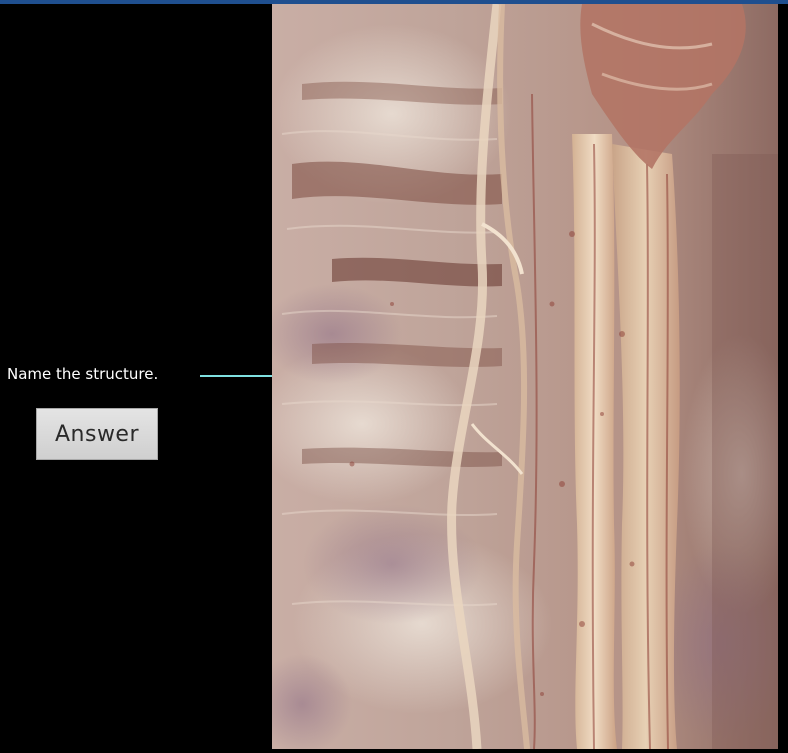  What do you see at coordinates (83, 374) in the screenshot?
I see `question-label: Name the structure.` at bounding box center [83, 374].